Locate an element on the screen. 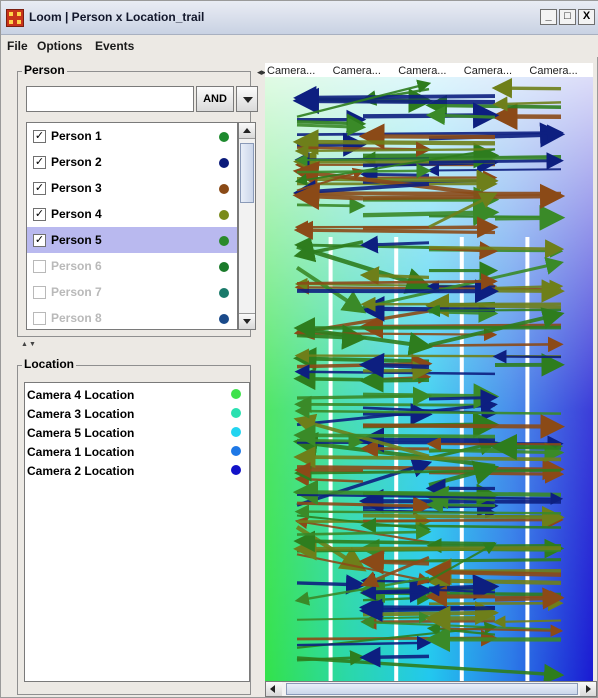  chevron-left-icon is located at coordinates (272, 689).